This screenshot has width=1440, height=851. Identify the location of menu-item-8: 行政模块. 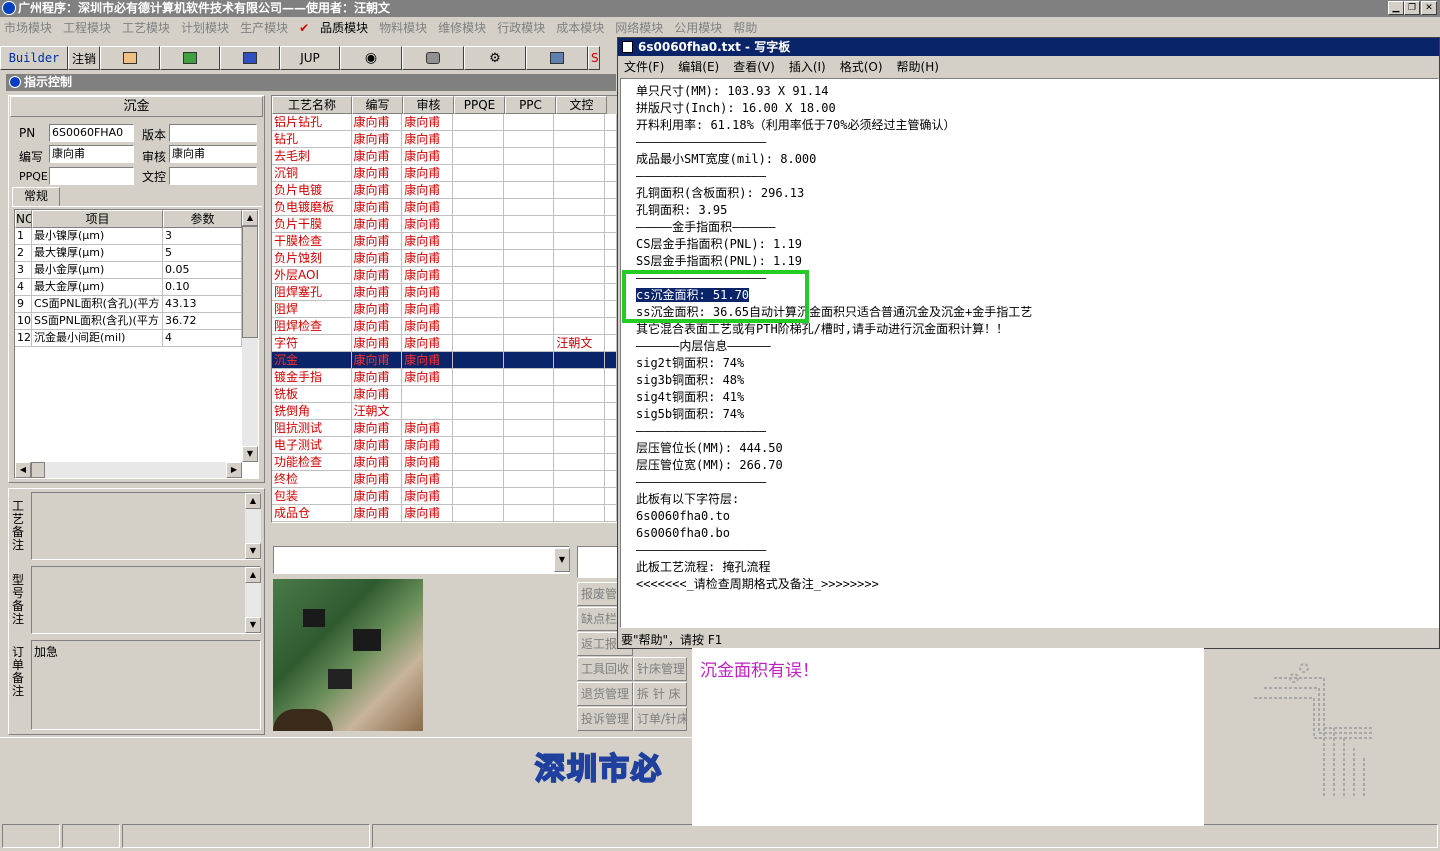
(521, 27).